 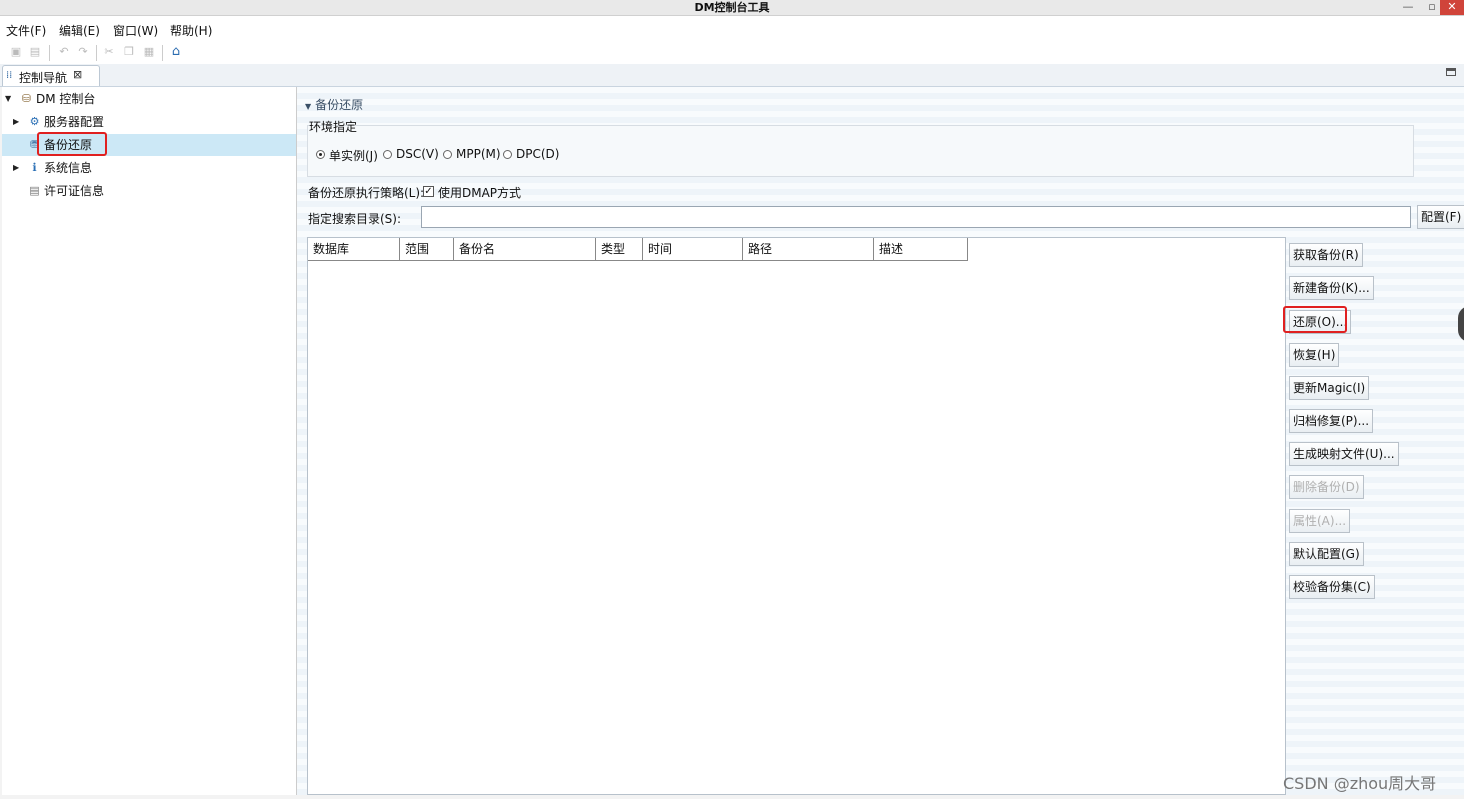 What do you see at coordinates (68, 168) in the screenshot?
I see `tree-item-label: 系统信息` at bounding box center [68, 168].